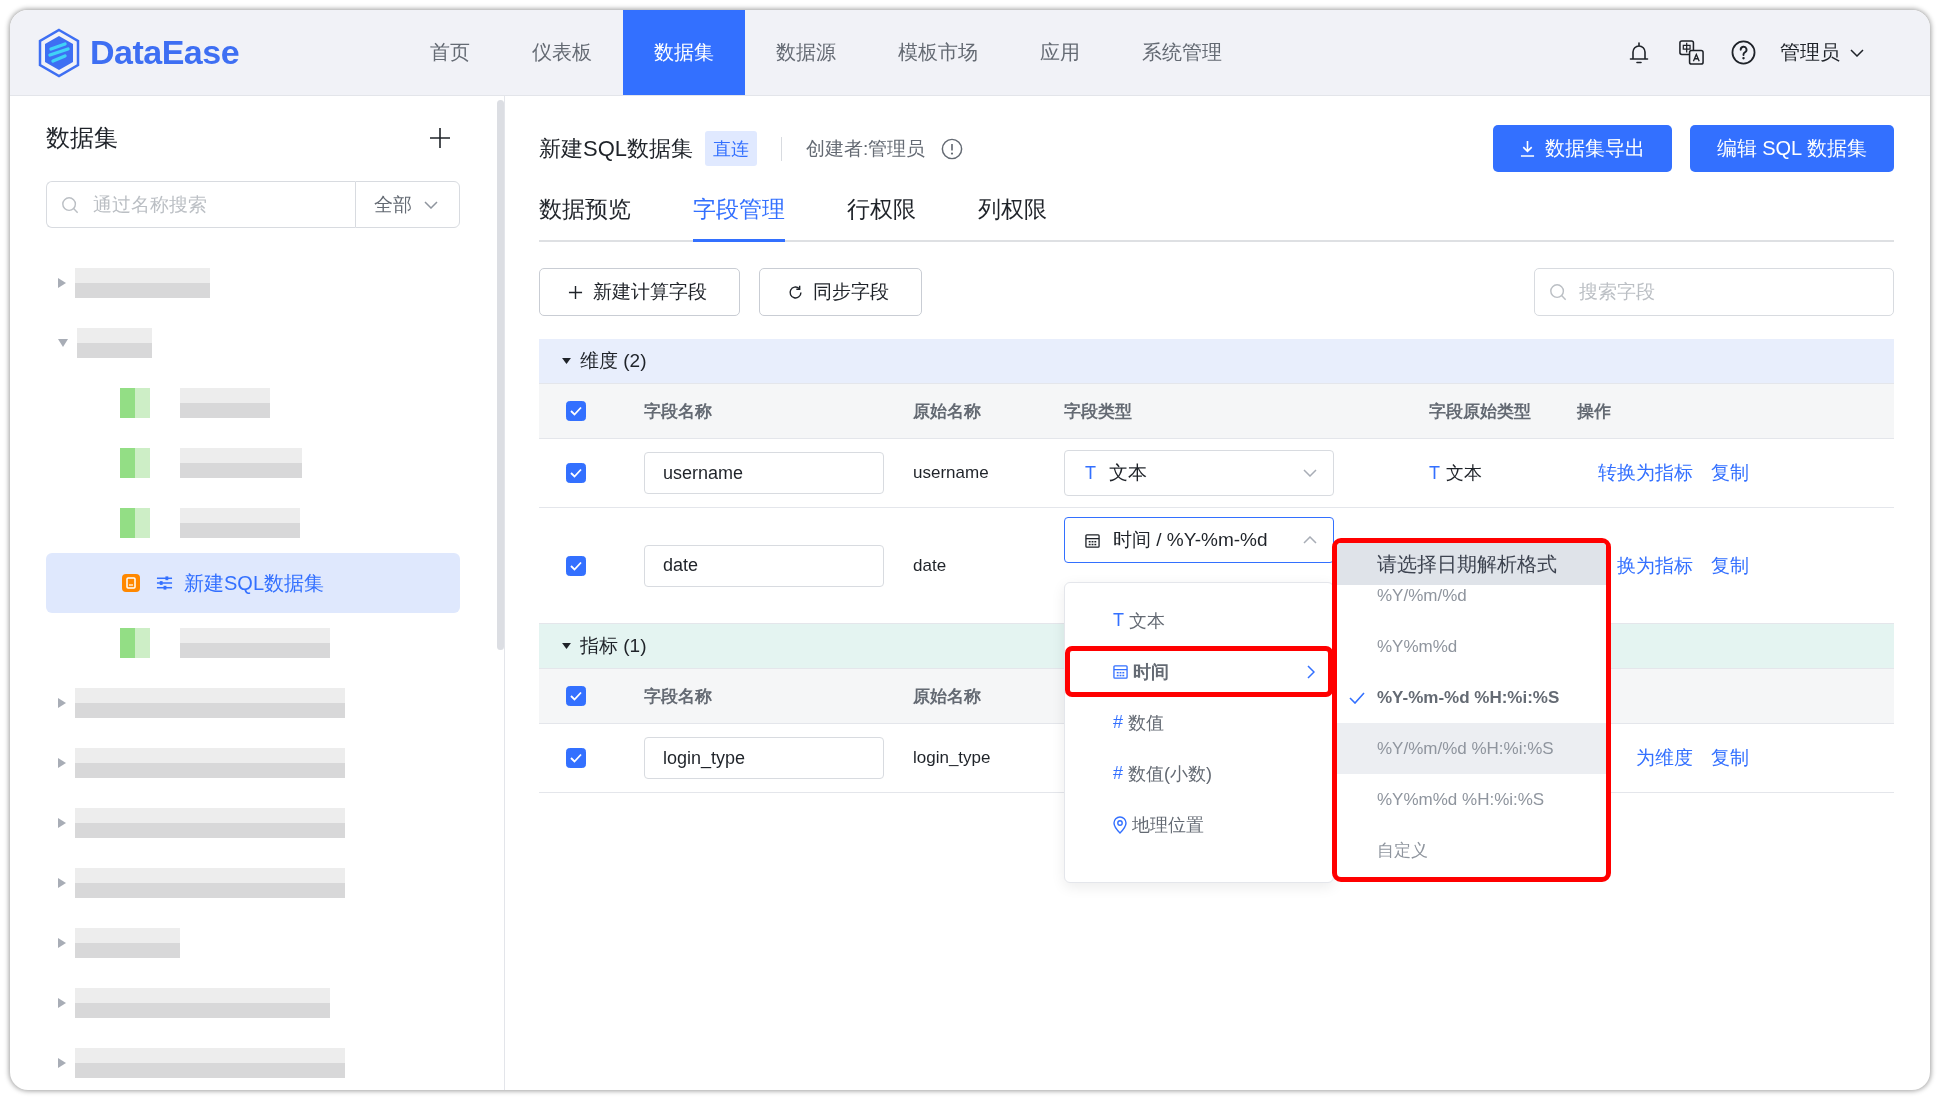  What do you see at coordinates (1199, 773) in the screenshot?
I see `menu-item: # 数值(小数)` at bounding box center [1199, 773].